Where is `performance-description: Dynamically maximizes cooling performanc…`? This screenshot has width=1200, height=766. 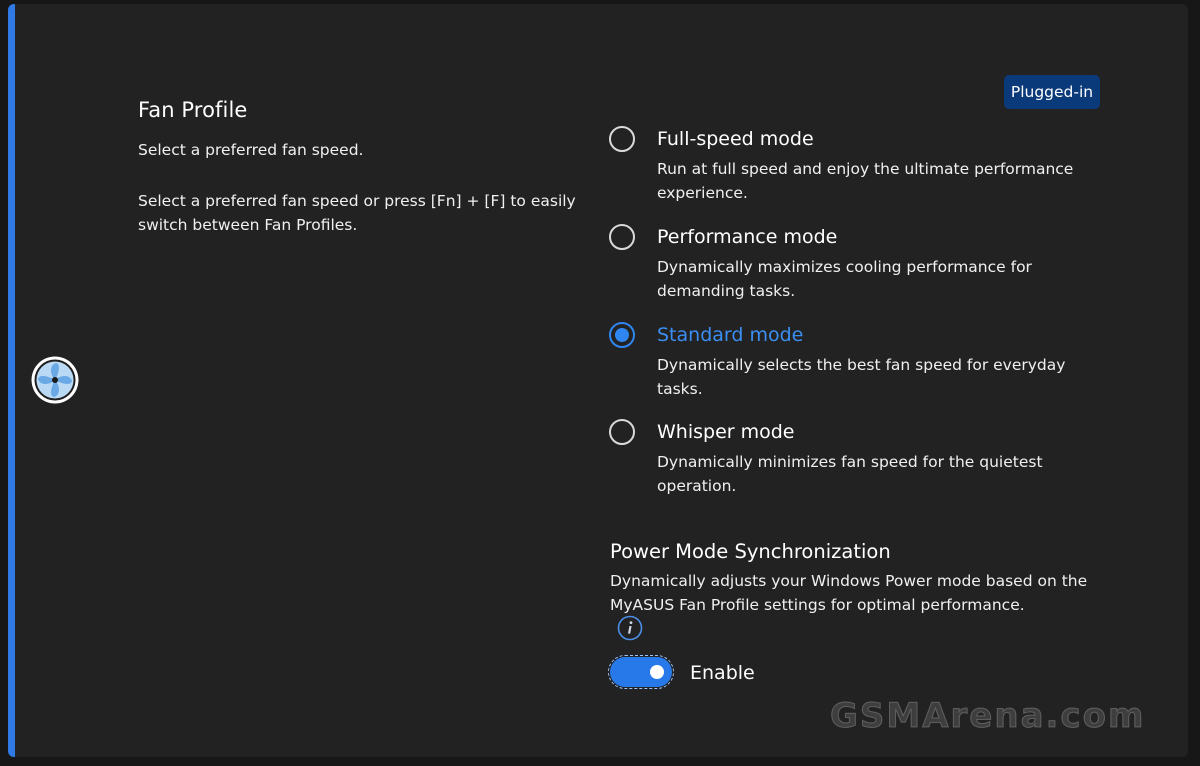
performance-description: Dynamically maximizes cooling performanc… is located at coordinates (844, 279).